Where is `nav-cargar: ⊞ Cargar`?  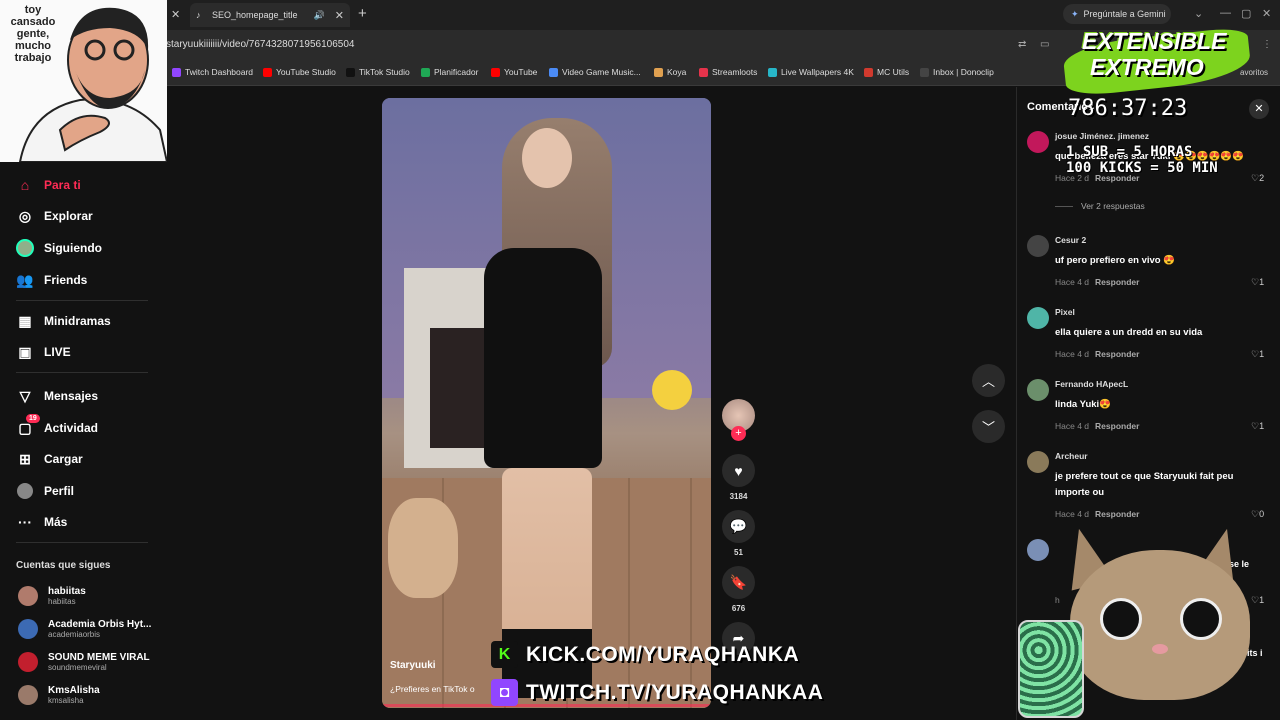
nav-cargar: ⊞ Cargar is located at coordinates (49, 459).